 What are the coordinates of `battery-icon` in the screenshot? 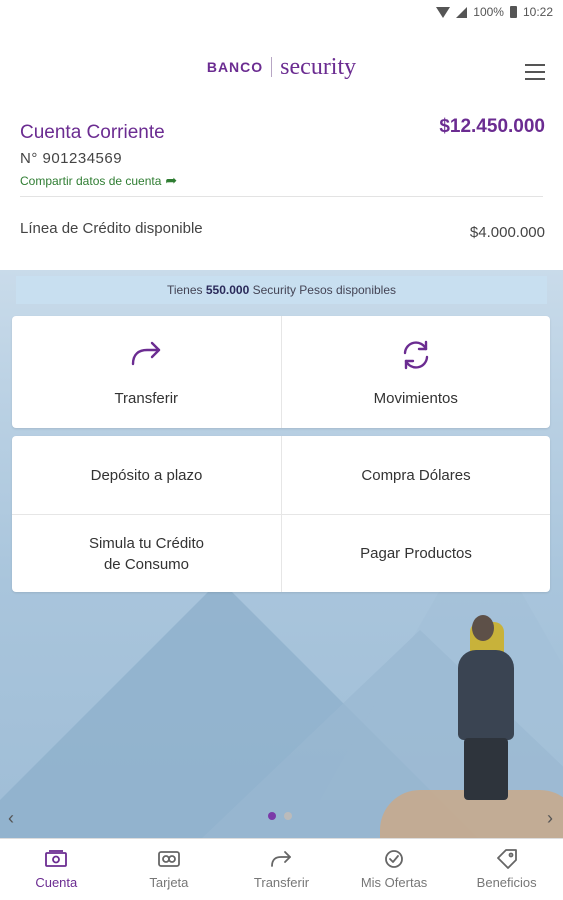 It's located at (513, 12).